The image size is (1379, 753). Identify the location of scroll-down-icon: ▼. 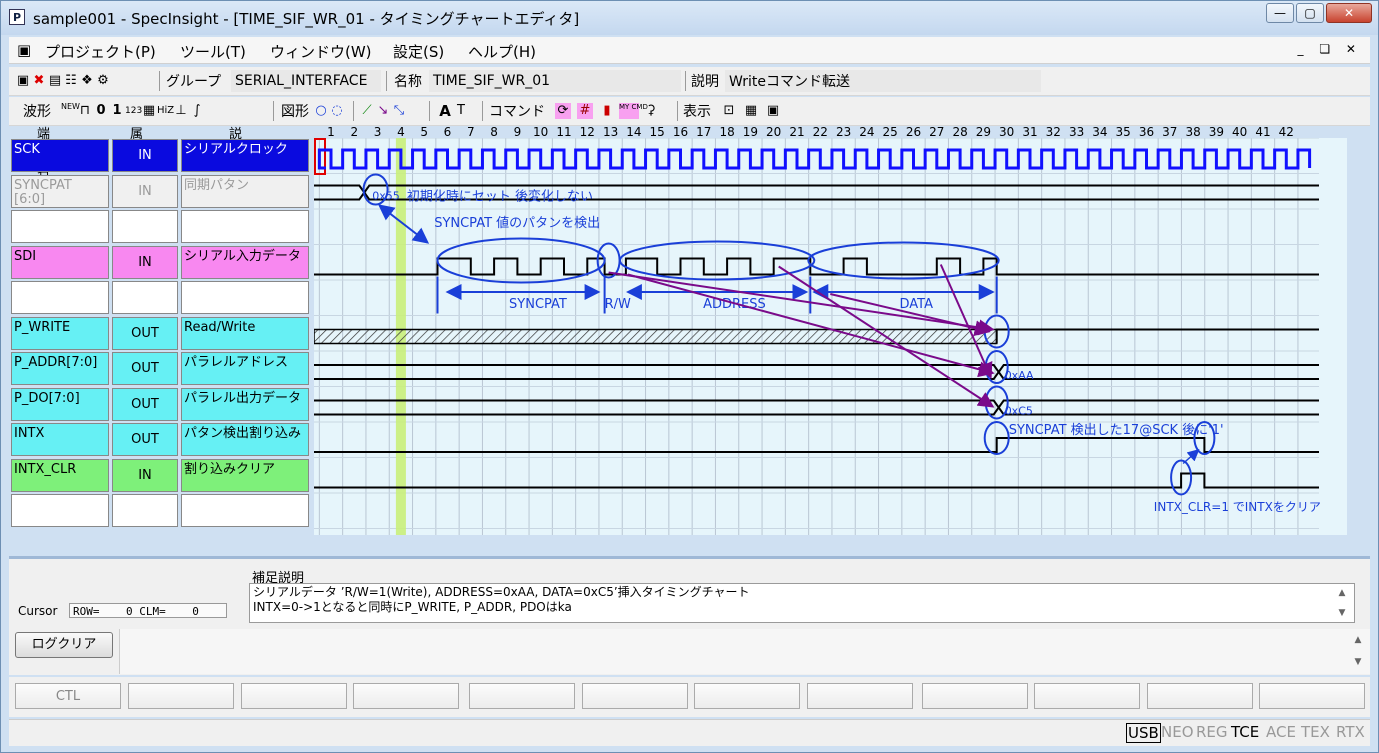
(1342, 613).